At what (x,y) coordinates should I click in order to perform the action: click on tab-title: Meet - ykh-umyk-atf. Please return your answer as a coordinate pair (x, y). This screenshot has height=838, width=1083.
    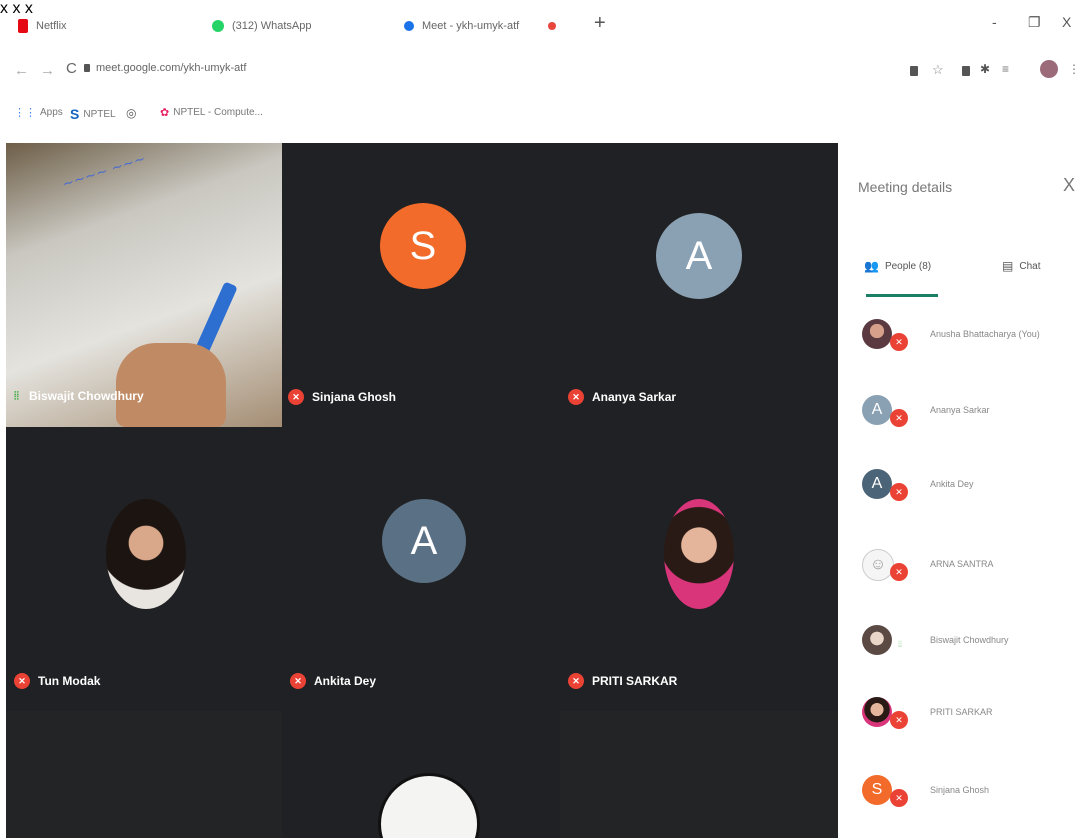
    Looking at the image, I should click on (471, 26).